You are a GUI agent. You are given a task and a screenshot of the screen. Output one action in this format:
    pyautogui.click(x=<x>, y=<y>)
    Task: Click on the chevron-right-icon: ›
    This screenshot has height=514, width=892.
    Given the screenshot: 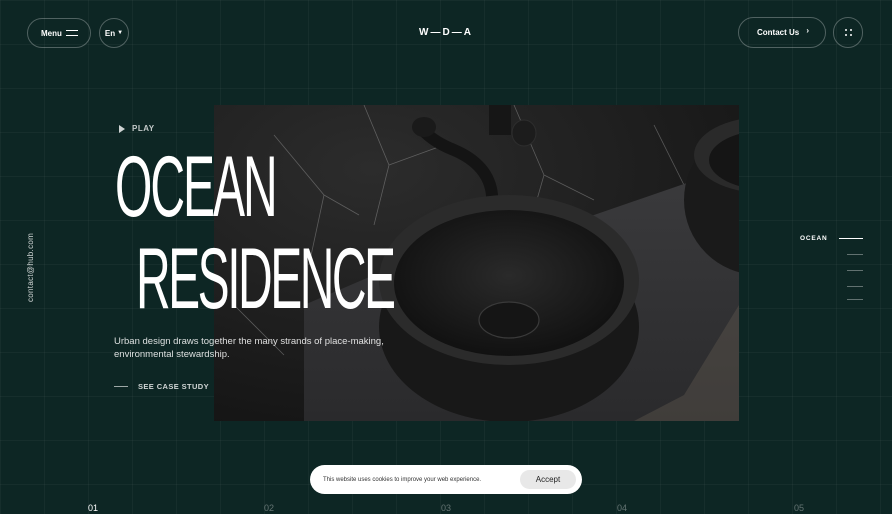 What is the action you would take?
    pyautogui.click(x=807, y=30)
    